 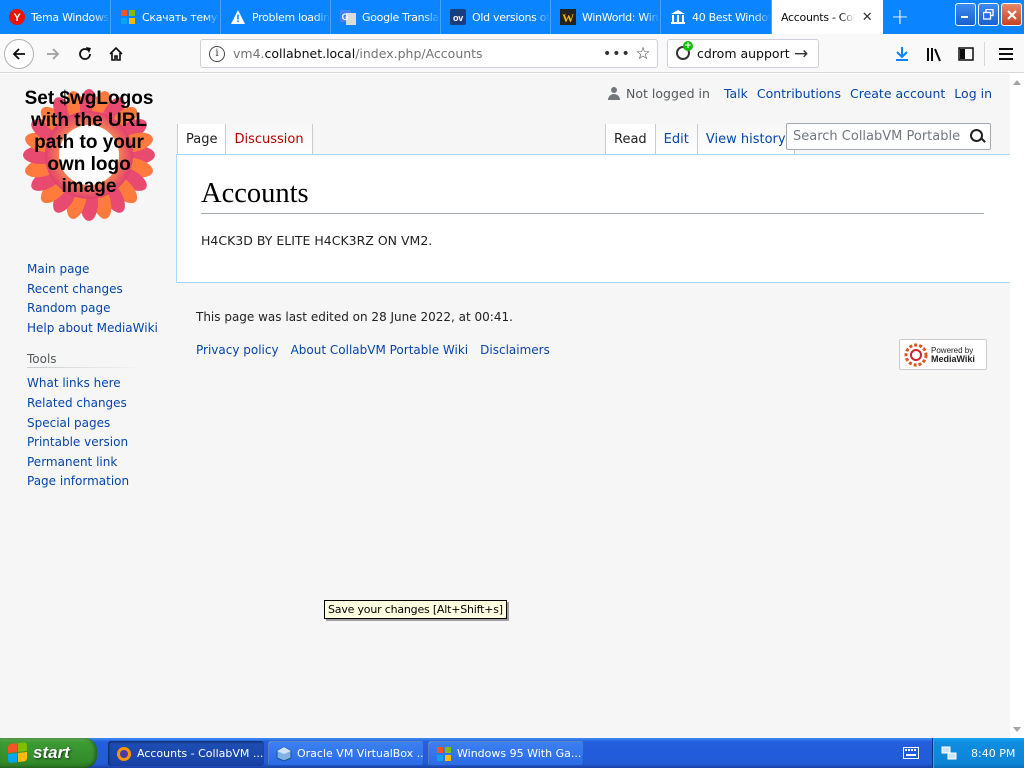 I want to click on tab-edit: Edit, so click(x=676, y=139).